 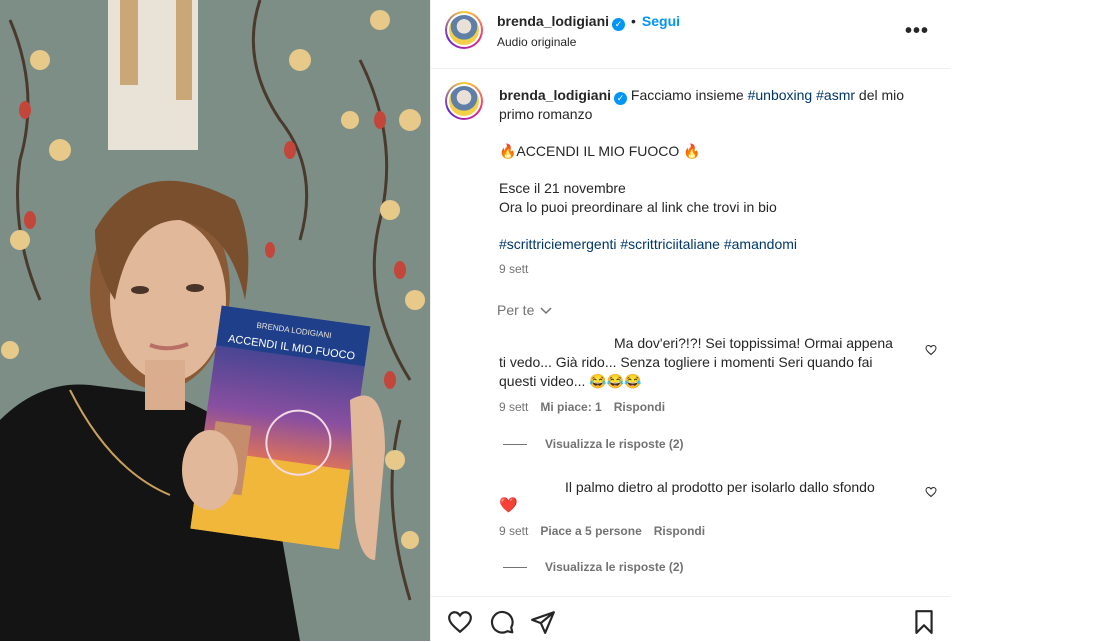 I want to click on heart-icon, so click(x=460, y=622).